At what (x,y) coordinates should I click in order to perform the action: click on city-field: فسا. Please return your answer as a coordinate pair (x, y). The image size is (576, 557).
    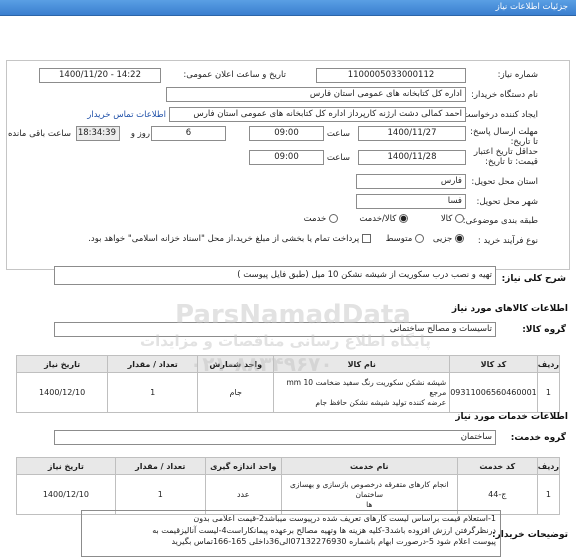
    Looking at the image, I should click on (411, 201).